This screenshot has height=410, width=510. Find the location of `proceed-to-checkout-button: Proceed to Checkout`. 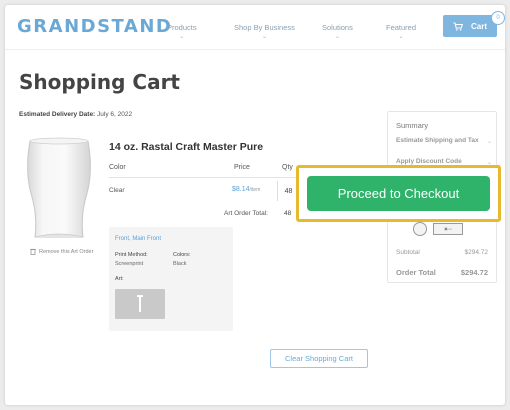

proceed-to-checkout-button: Proceed to Checkout is located at coordinates (398, 193).